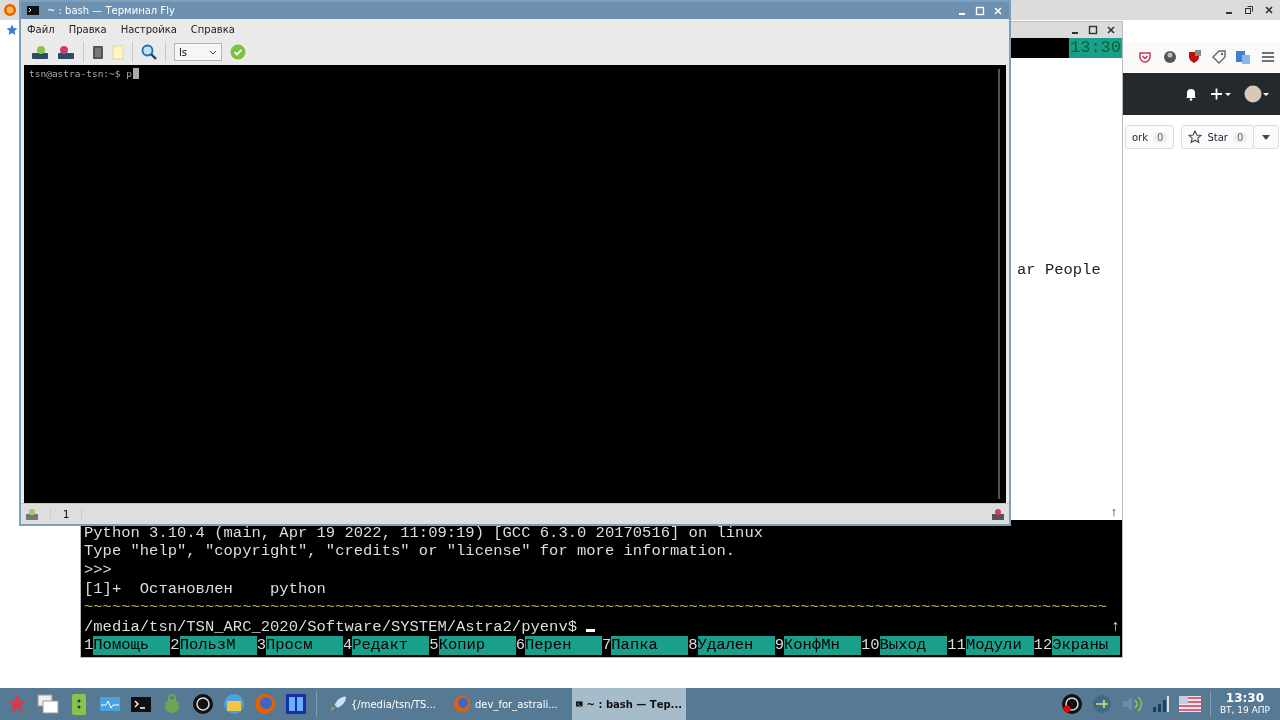 This screenshot has width=1280, height=720. I want to click on folder-icon, so click(234, 704).